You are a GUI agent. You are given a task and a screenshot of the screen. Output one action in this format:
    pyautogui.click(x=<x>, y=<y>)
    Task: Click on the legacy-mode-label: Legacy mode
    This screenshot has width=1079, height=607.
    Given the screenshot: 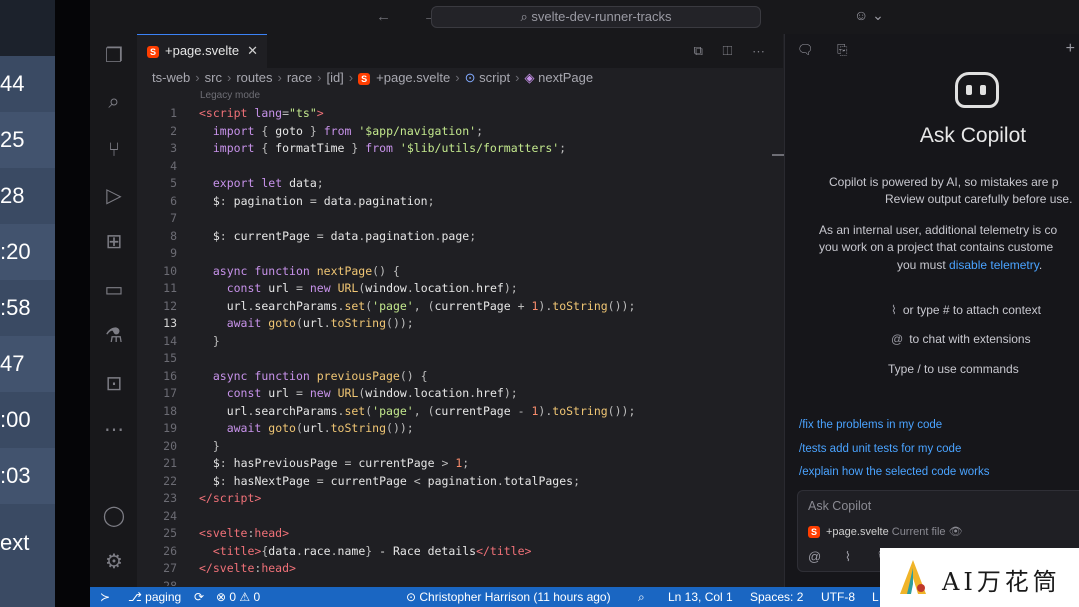 What is the action you would take?
    pyautogui.click(x=230, y=95)
    